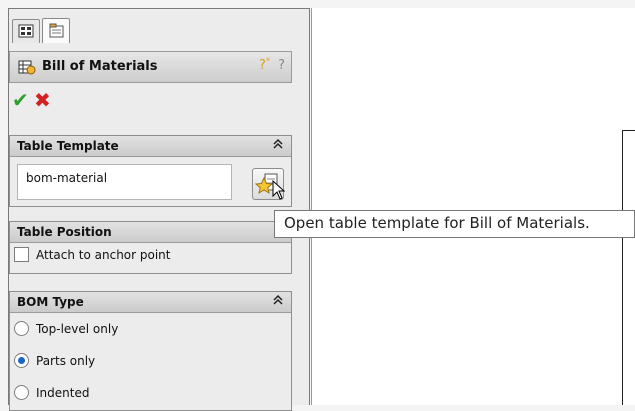  What do you see at coordinates (27, 67) in the screenshot?
I see `bom-icon` at bounding box center [27, 67].